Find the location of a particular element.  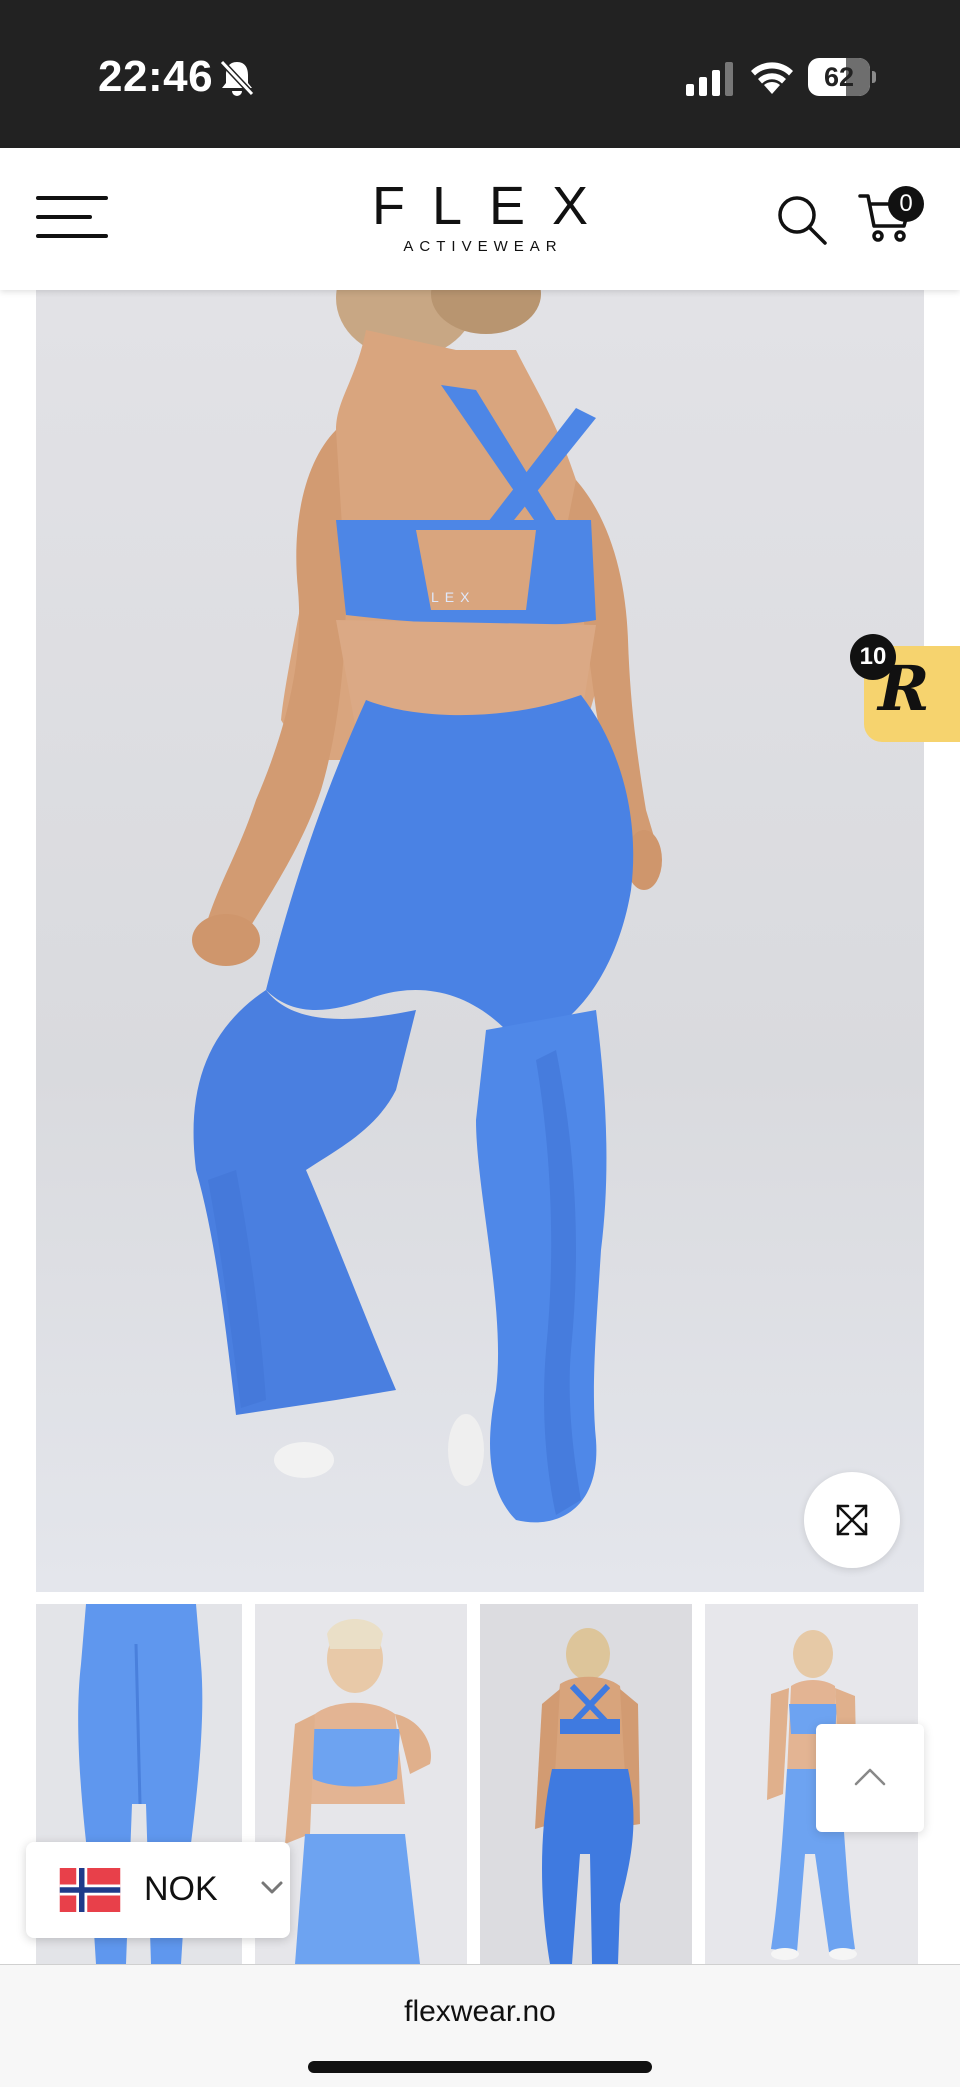

hamburger-menu-icon is located at coordinates (72, 217).